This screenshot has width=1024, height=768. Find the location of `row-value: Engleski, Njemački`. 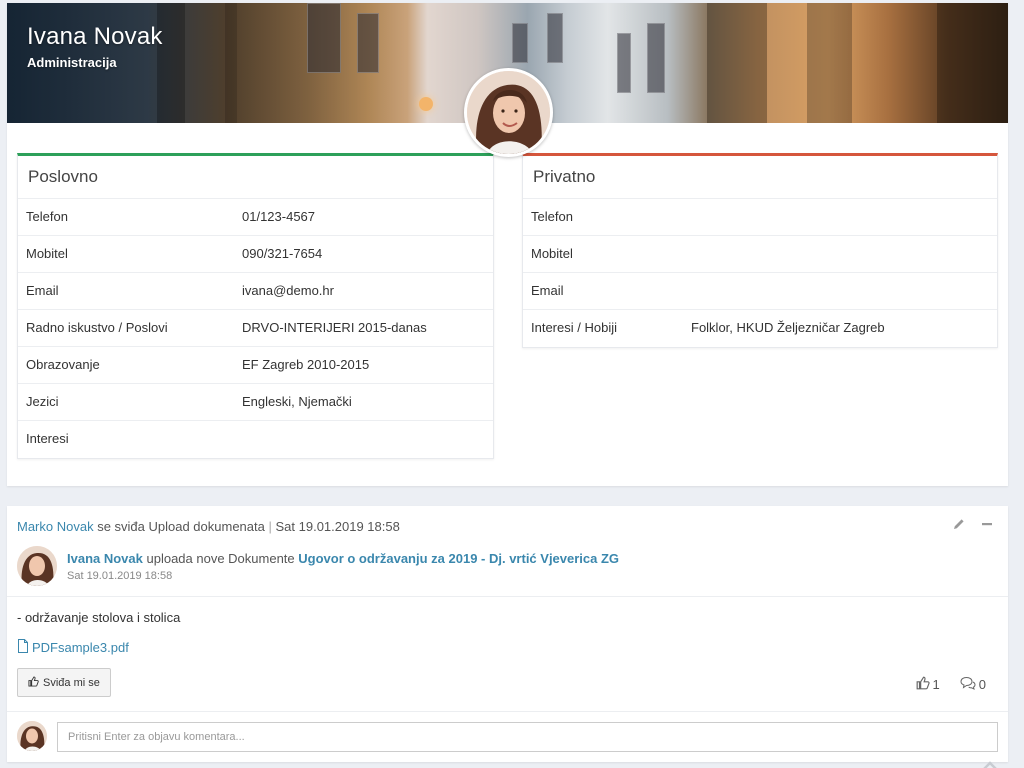

row-value: Engleski, Njemački is located at coordinates (297, 401).